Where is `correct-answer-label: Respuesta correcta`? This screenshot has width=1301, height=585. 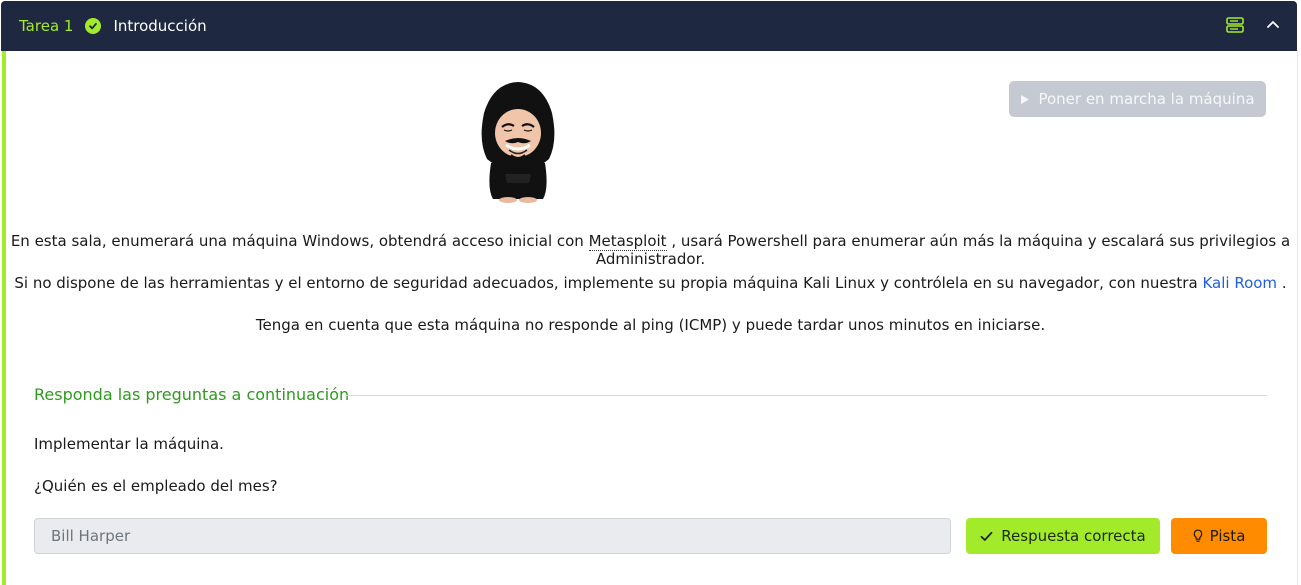 correct-answer-label: Respuesta correcta is located at coordinates (1073, 536).